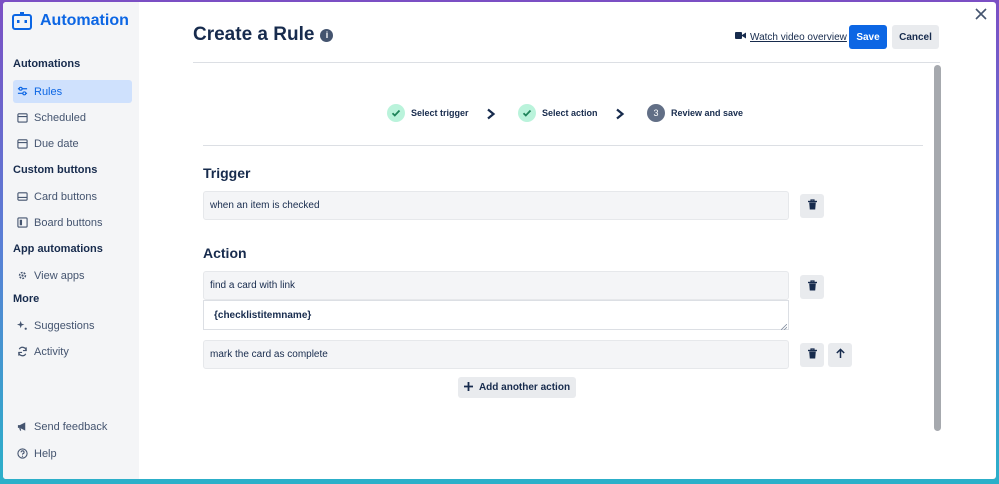 The image size is (999, 484). I want to click on sidebar-item-scheduled: Scheduled, so click(72, 117).